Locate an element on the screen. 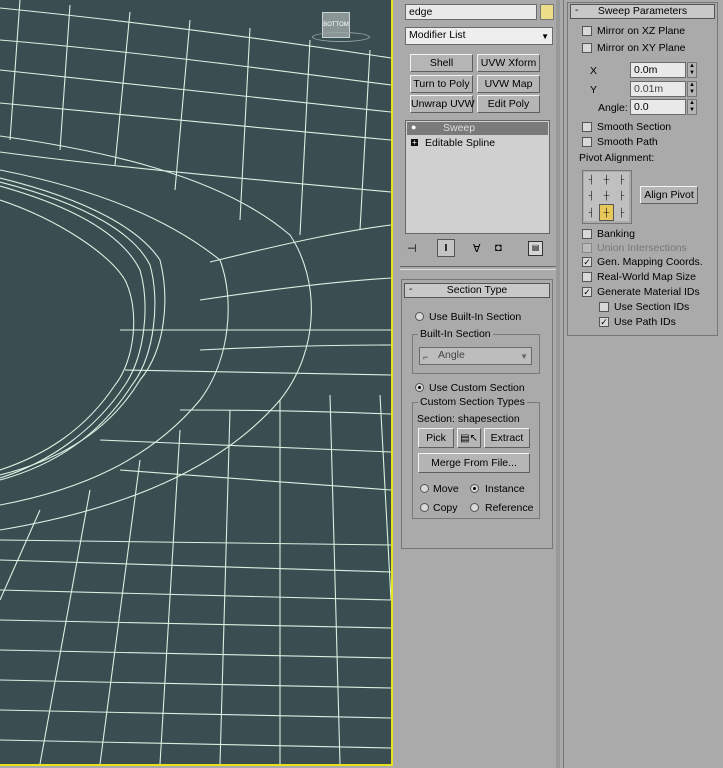 The image size is (723, 768). gen-mapping-label: Gen. Mapping Coords. is located at coordinates (650, 262).